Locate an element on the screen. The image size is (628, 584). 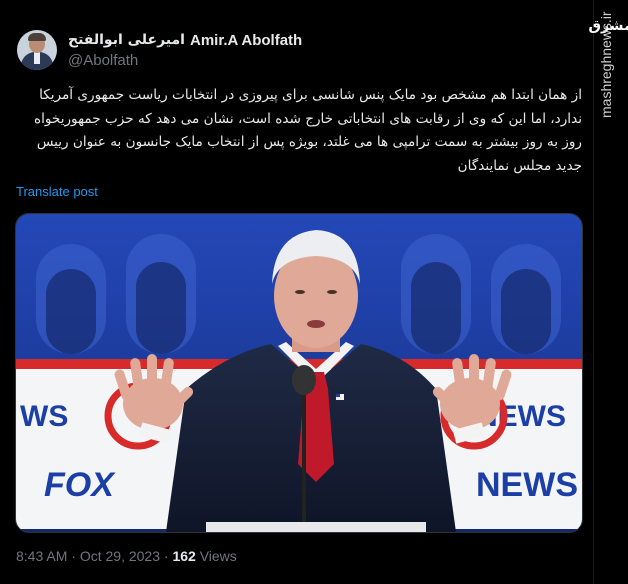
podium is located at coordinates (316, 527).